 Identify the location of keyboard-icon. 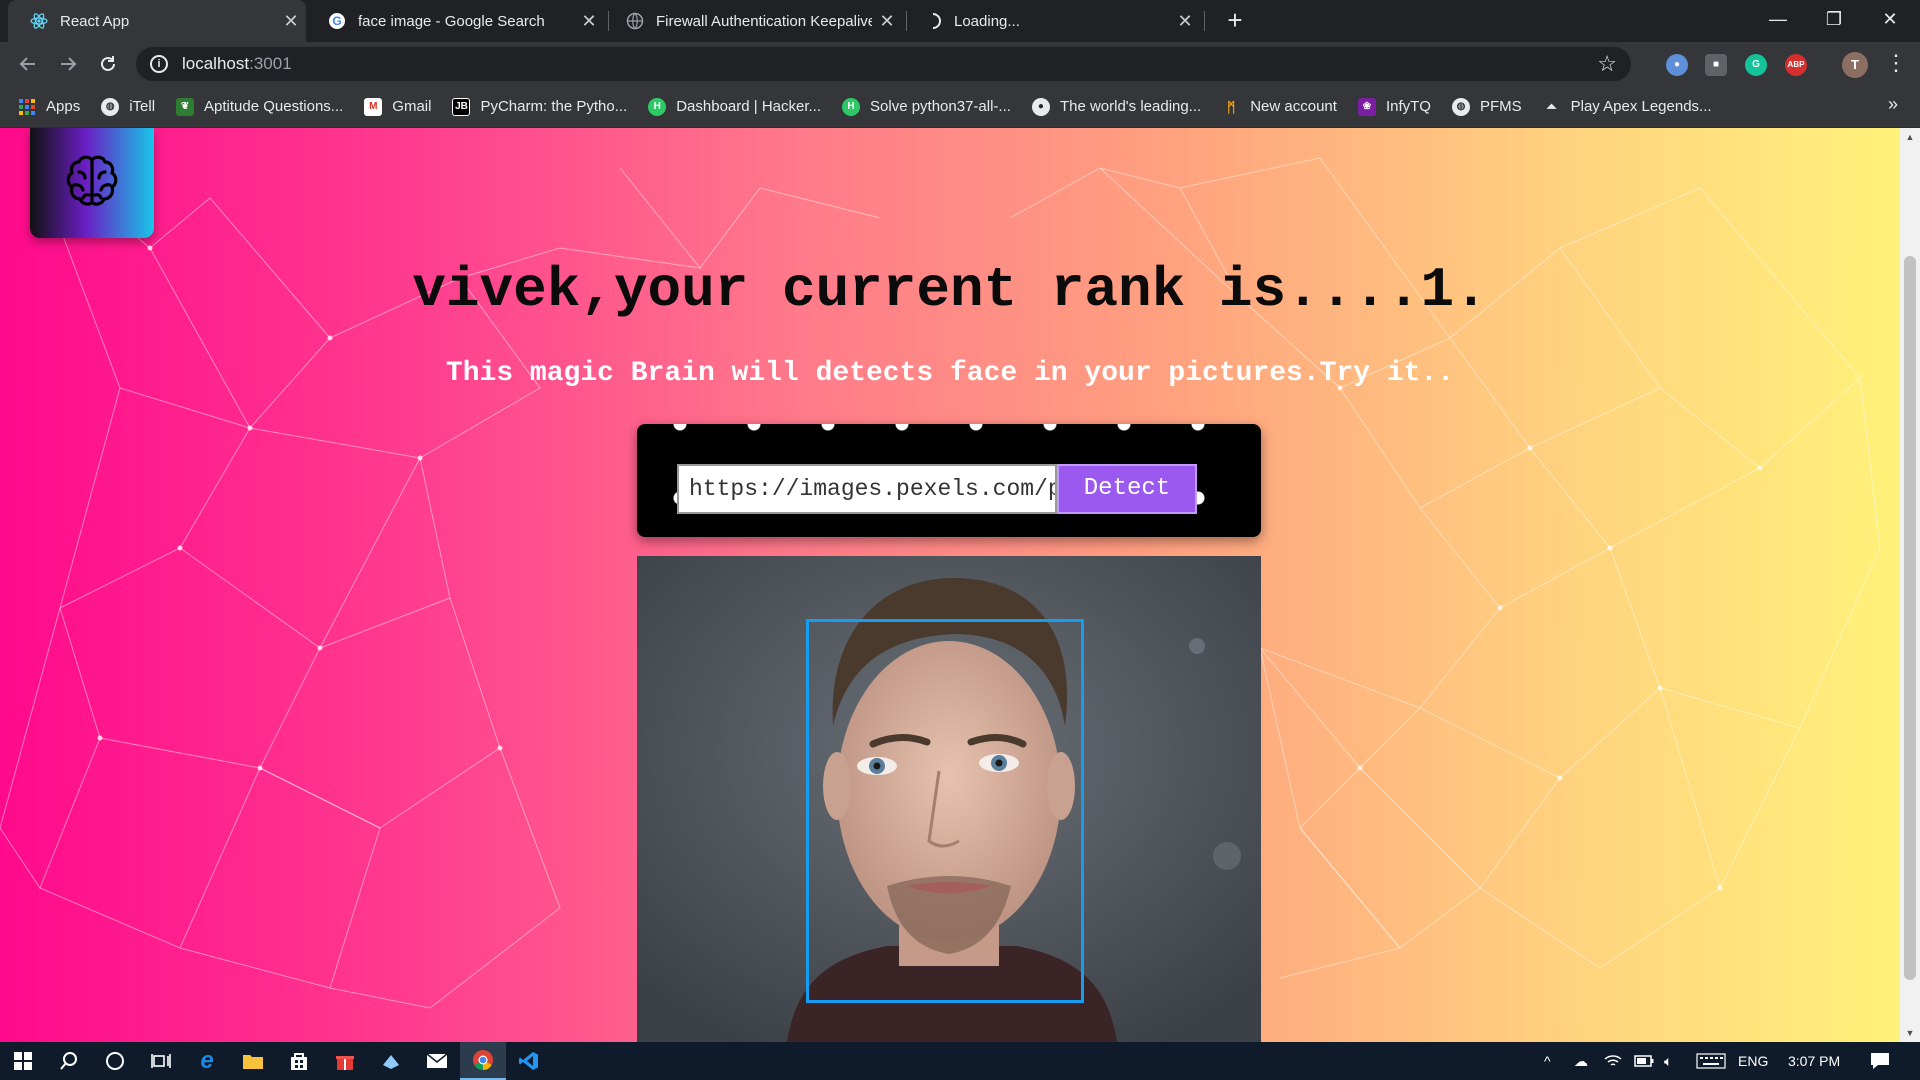
(1711, 1061).